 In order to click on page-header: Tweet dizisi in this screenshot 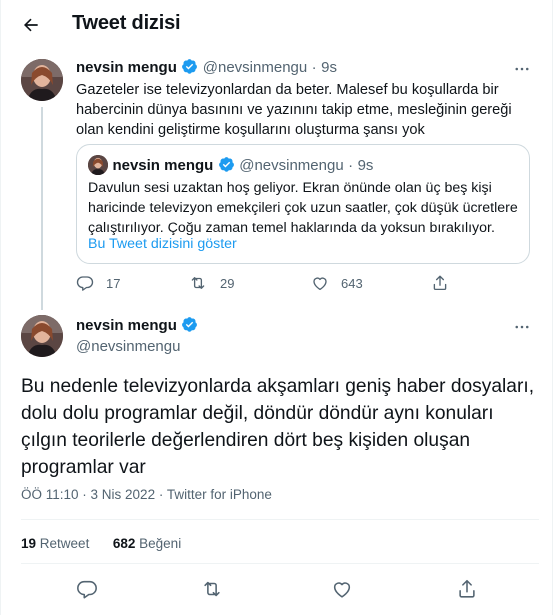, I will do `click(280, 25)`.